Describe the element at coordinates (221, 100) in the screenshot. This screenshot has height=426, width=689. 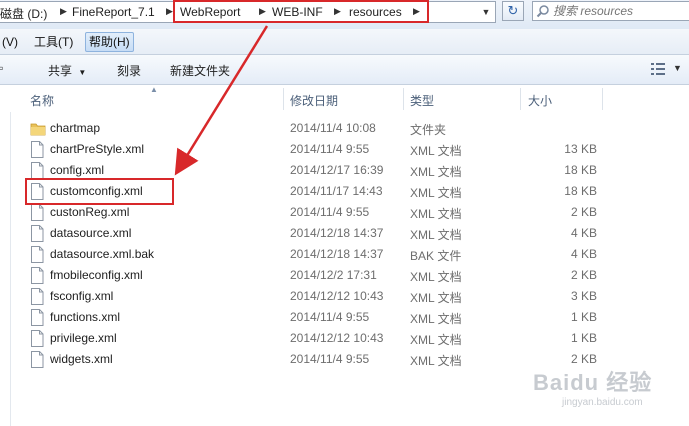
I see `annotation-arrow` at that location.